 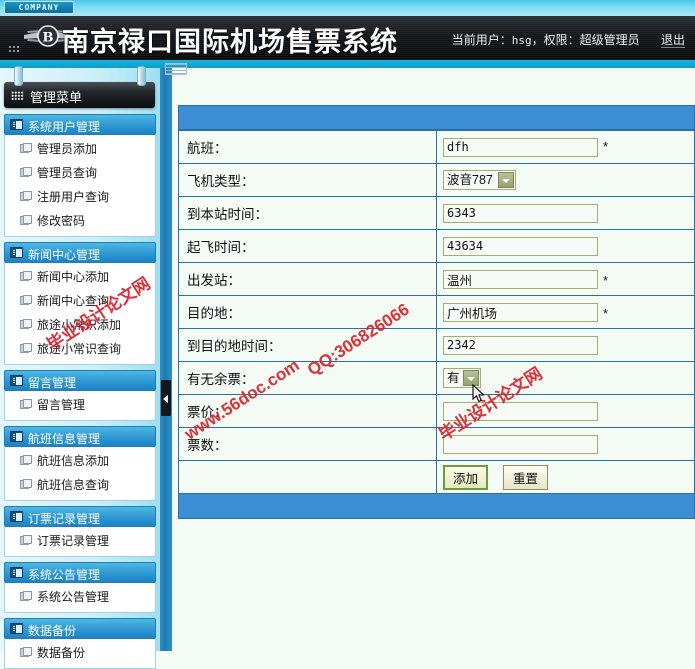 I want to click on sidebar-group-header: 新闻中心管理, so click(x=80, y=252).